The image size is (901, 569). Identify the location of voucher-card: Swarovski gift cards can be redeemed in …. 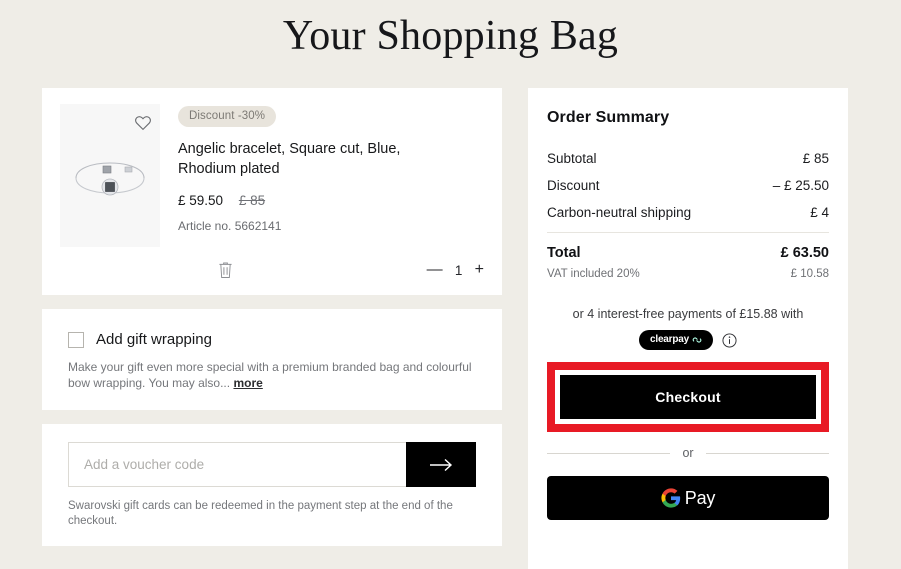
(272, 485).